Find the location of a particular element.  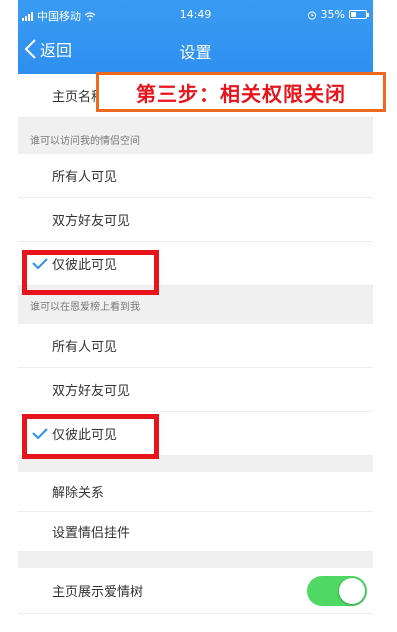

ranking-visibility-header: 谁可以在恩爱榜上看到我 is located at coordinates (195, 305).